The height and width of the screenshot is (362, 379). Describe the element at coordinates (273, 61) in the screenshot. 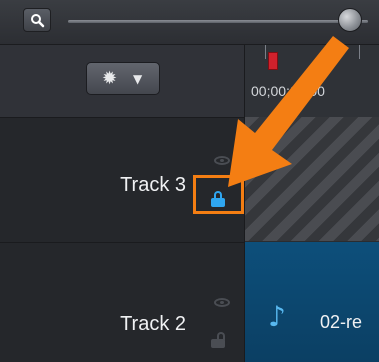

I see `playhead` at that location.